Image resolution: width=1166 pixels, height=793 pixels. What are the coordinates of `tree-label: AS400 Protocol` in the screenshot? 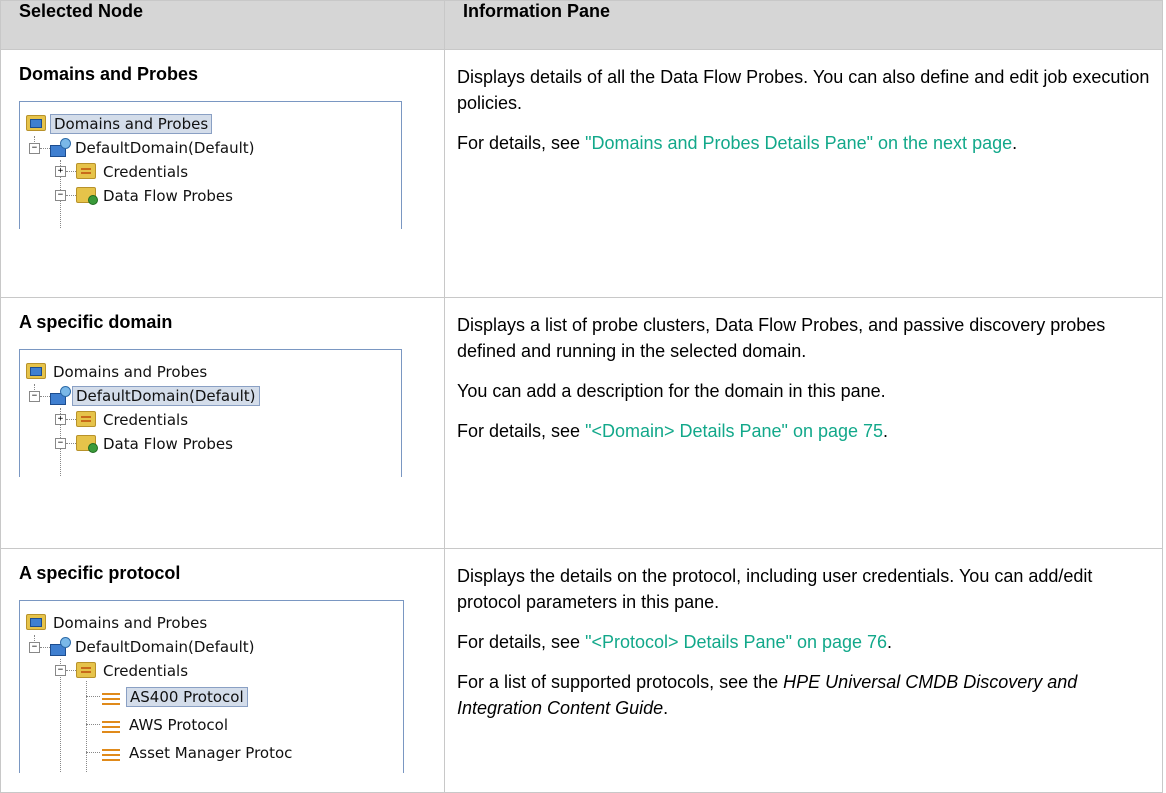 It's located at (187, 697).